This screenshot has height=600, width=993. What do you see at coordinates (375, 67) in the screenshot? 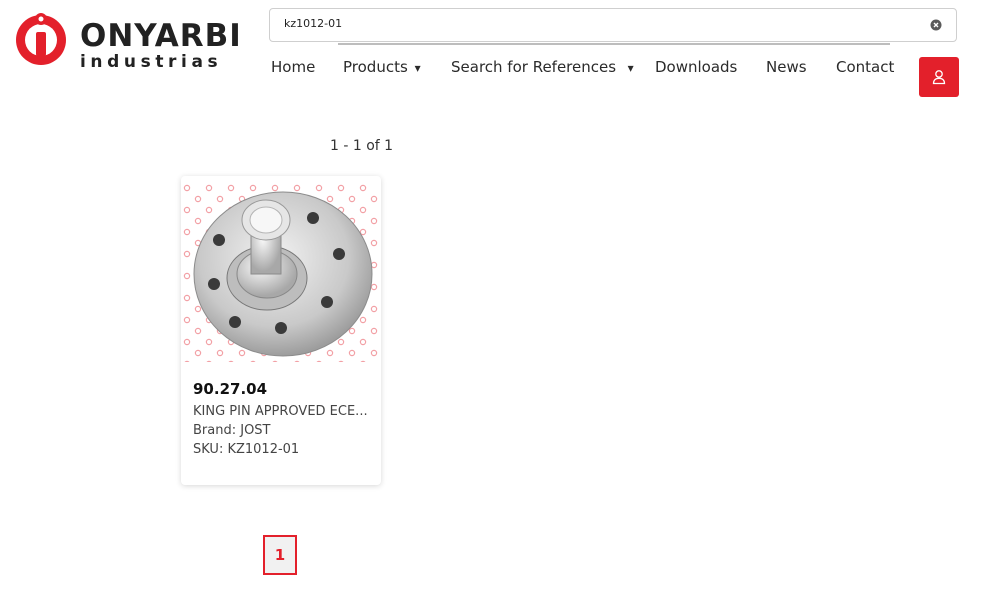
I see `nav-products-label: Products` at bounding box center [375, 67].